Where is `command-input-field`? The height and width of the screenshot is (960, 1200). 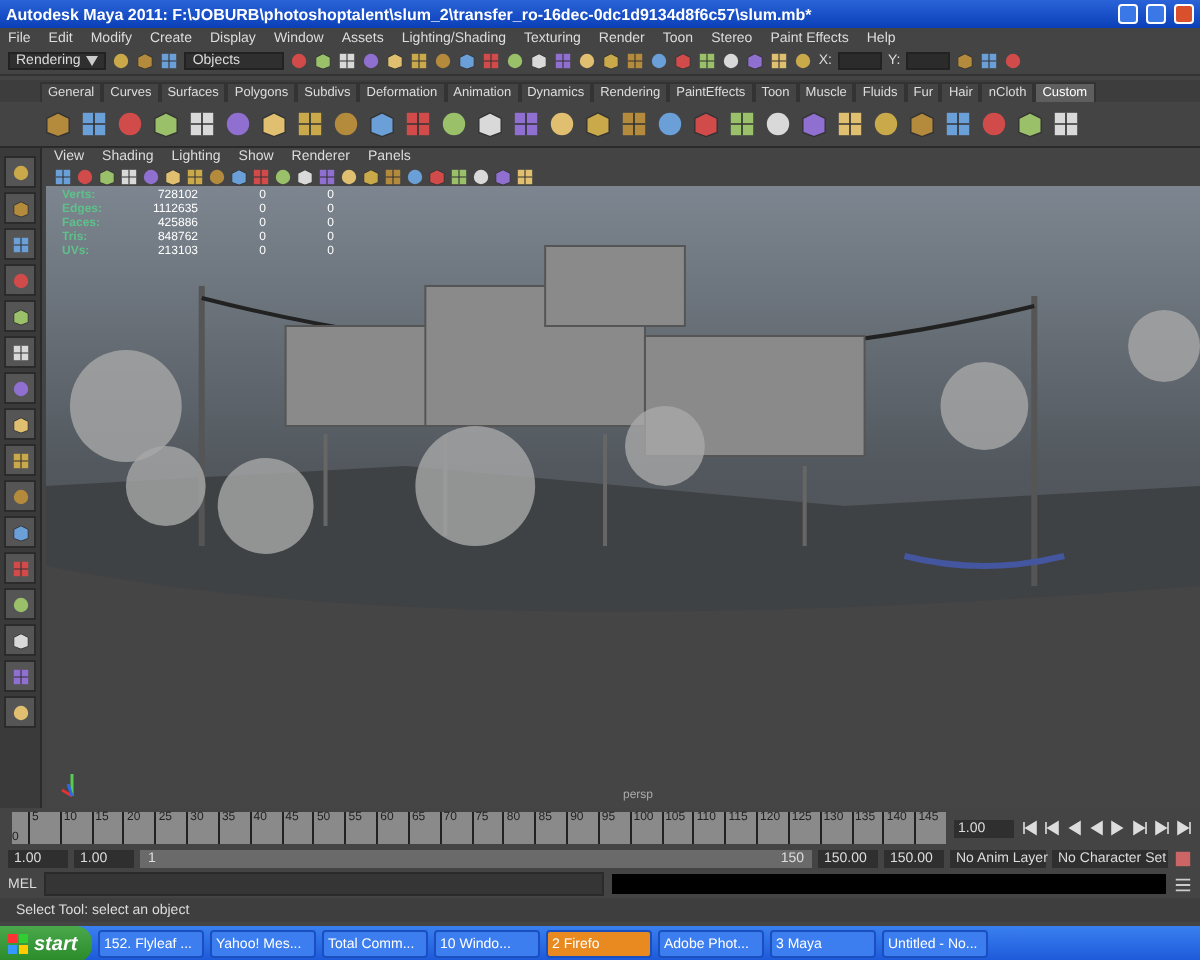 command-input-field is located at coordinates (324, 884).